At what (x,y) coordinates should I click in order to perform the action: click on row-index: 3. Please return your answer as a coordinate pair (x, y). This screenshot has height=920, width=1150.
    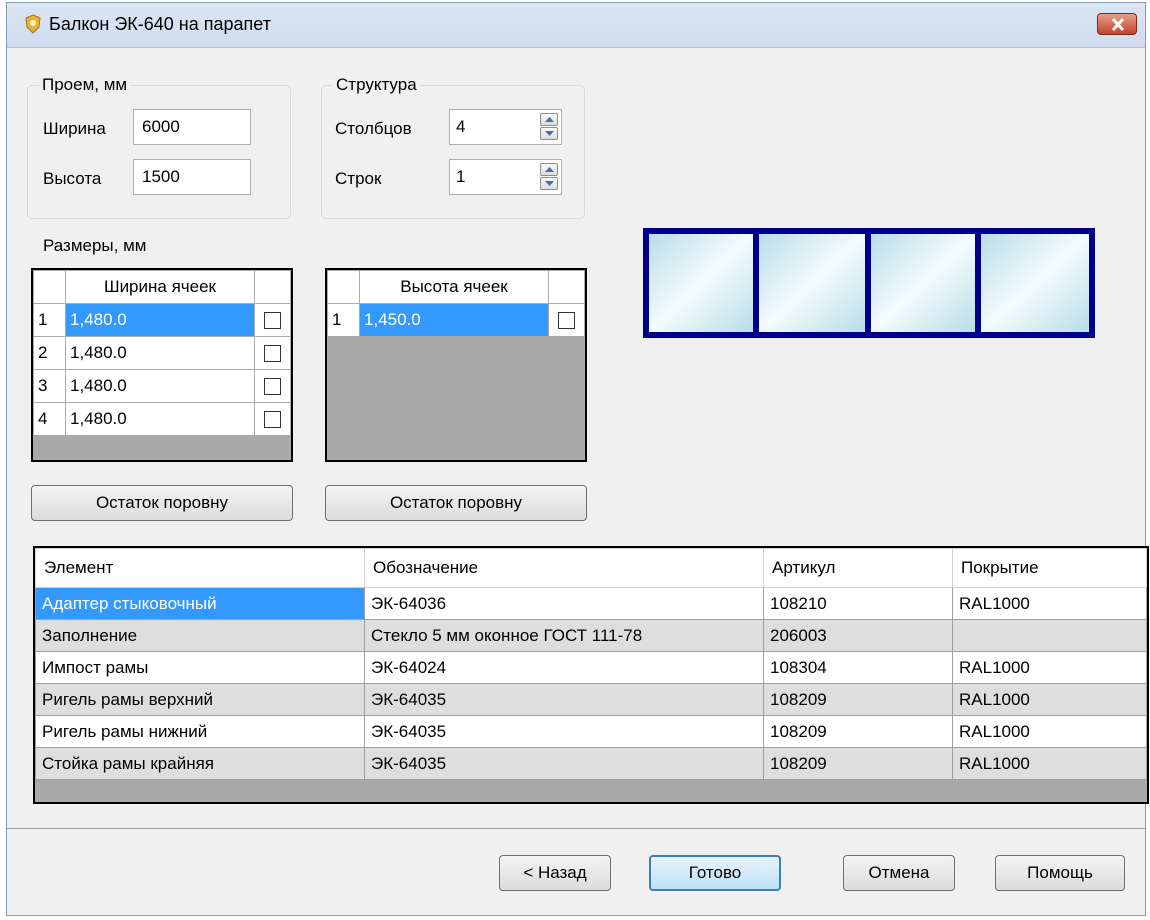
    Looking at the image, I should click on (49, 386).